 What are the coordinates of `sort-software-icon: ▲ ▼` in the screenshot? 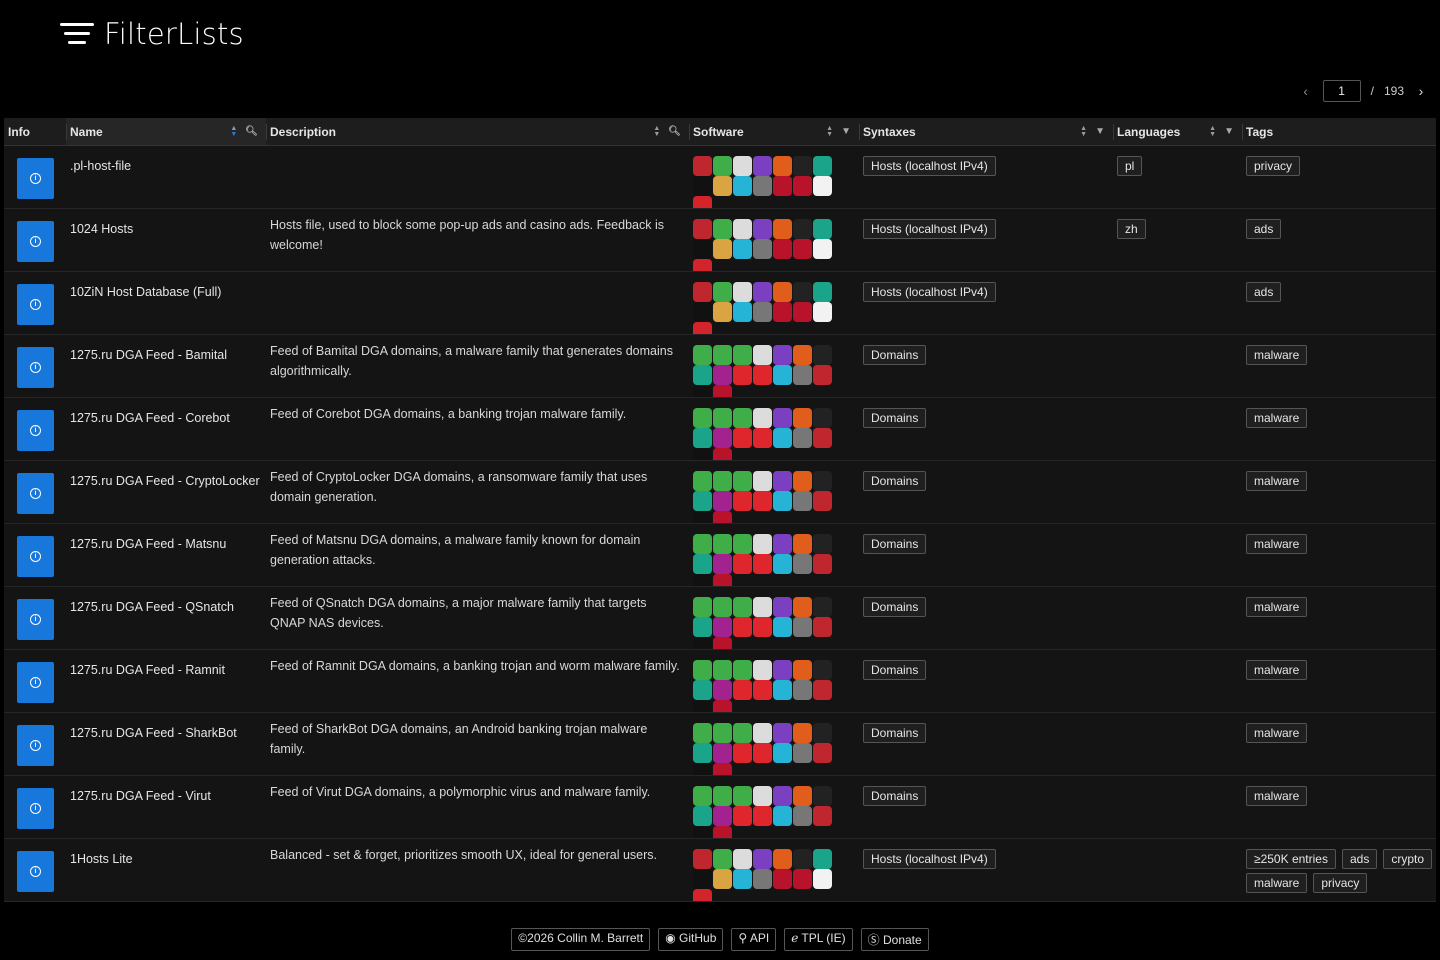 It's located at (829, 131).